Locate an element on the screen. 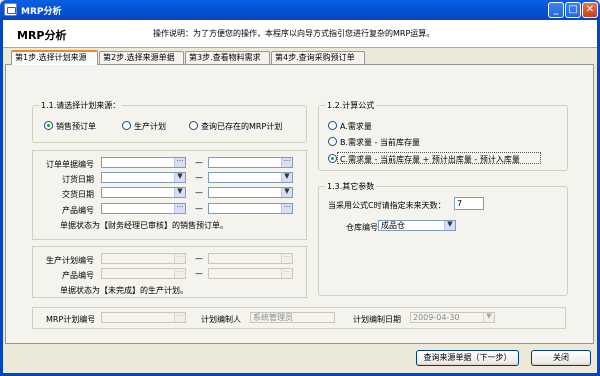 Image resolution: width=600 pixels, height=376 pixels. radio-formula-c-label: C.需求量 - 当前库存量 + 预计出库量 - 预计入库量 is located at coordinates (430, 159).